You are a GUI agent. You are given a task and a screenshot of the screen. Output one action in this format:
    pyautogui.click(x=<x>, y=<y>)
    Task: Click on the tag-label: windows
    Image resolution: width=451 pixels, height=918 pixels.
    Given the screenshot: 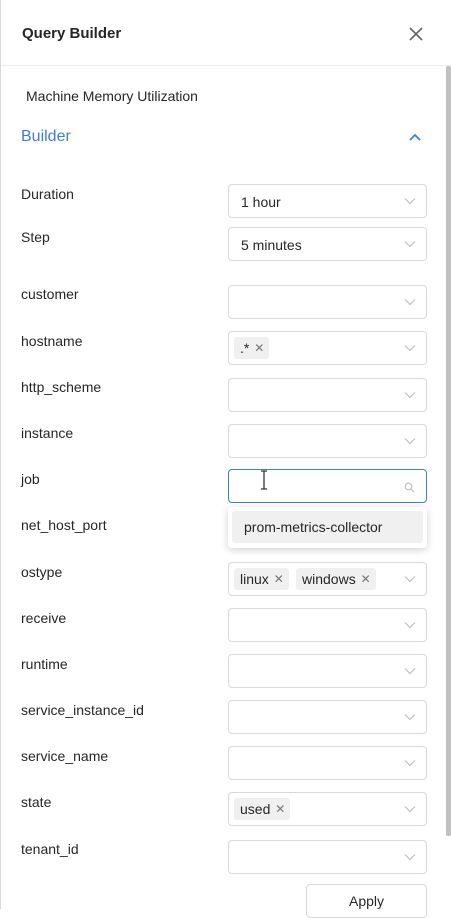 What is the action you would take?
    pyautogui.click(x=329, y=579)
    